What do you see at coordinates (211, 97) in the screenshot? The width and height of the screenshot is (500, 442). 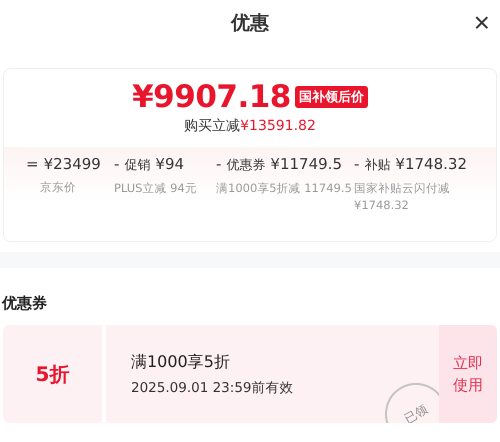 I see `final-price: ¥9907.18` at bounding box center [211, 97].